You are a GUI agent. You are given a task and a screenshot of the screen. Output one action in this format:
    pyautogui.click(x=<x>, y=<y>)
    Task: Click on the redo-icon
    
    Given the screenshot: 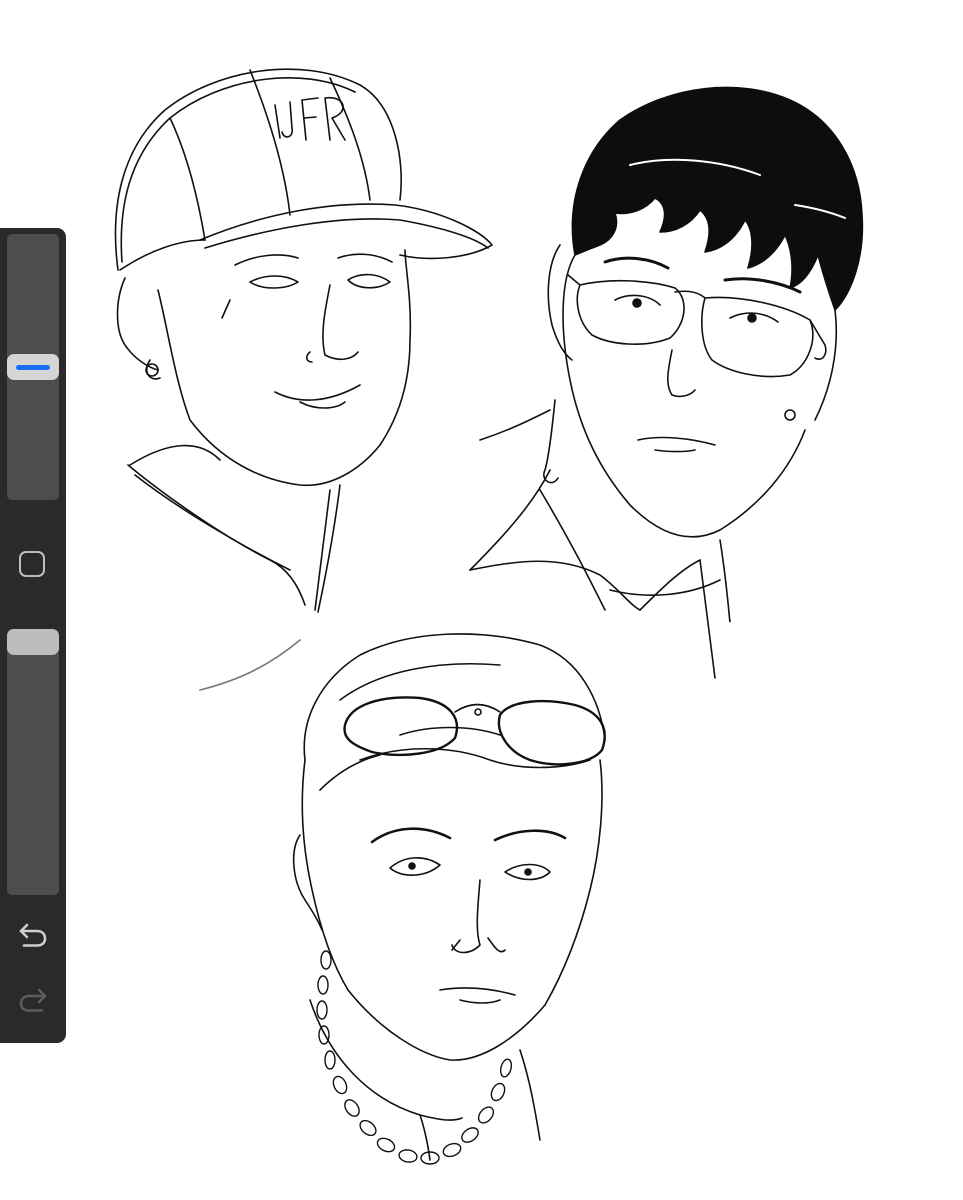 What is the action you would take?
    pyautogui.click(x=33, y=1000)
    